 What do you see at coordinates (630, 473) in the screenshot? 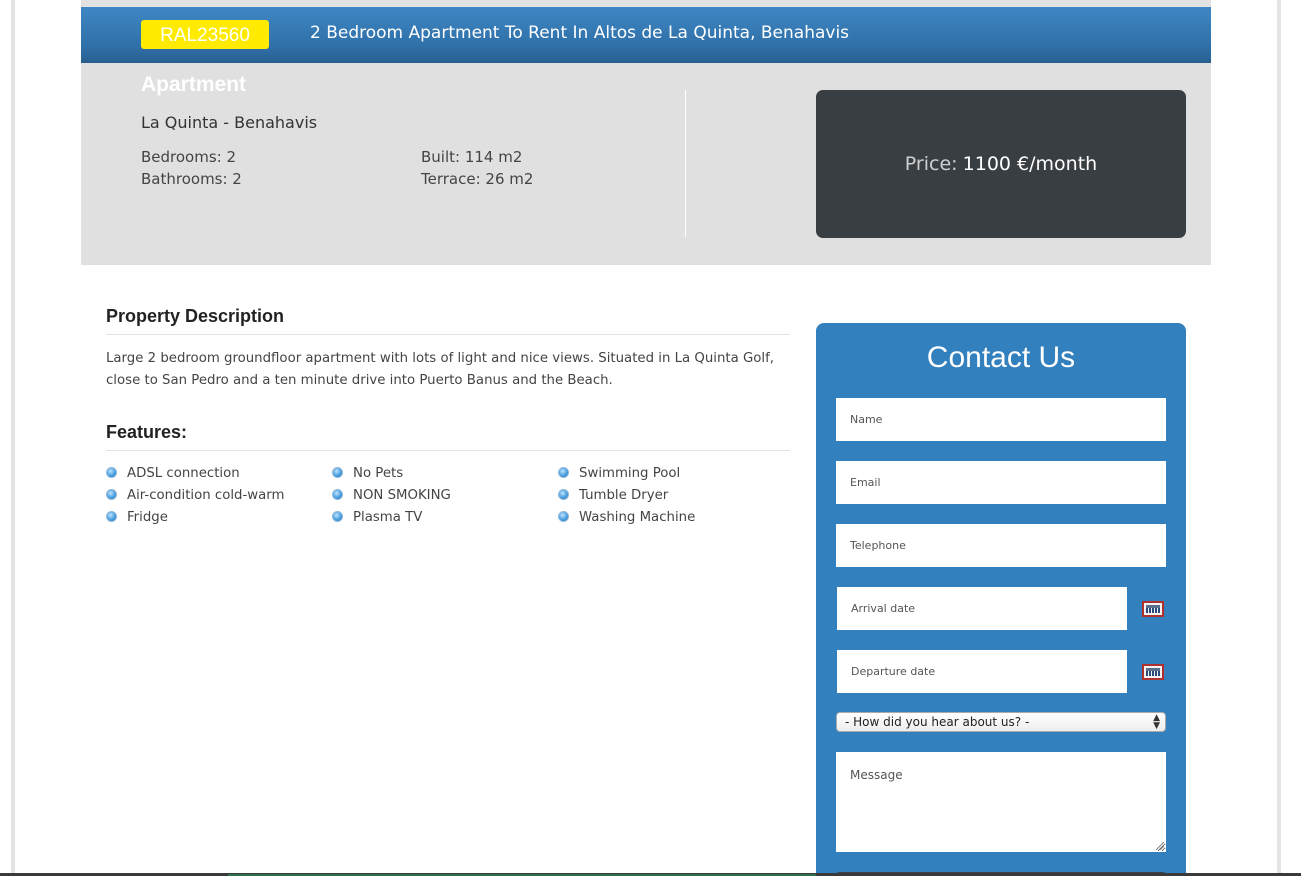
I see `feature-label: Swimming Pool` at bounding box center [630, 473].